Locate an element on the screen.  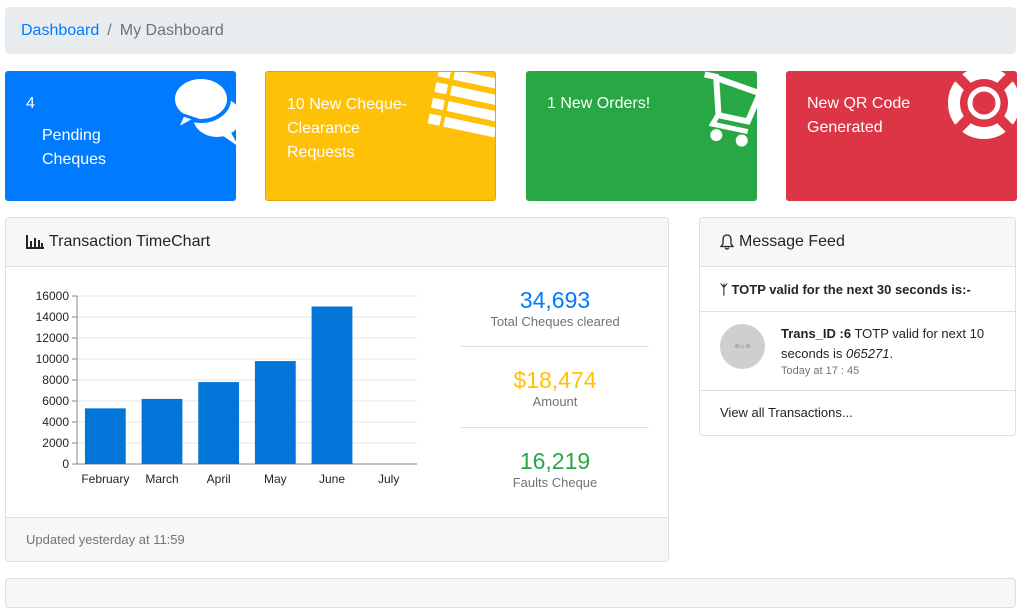
y-tick-label: 12000 is located at coordinates (53, 338).